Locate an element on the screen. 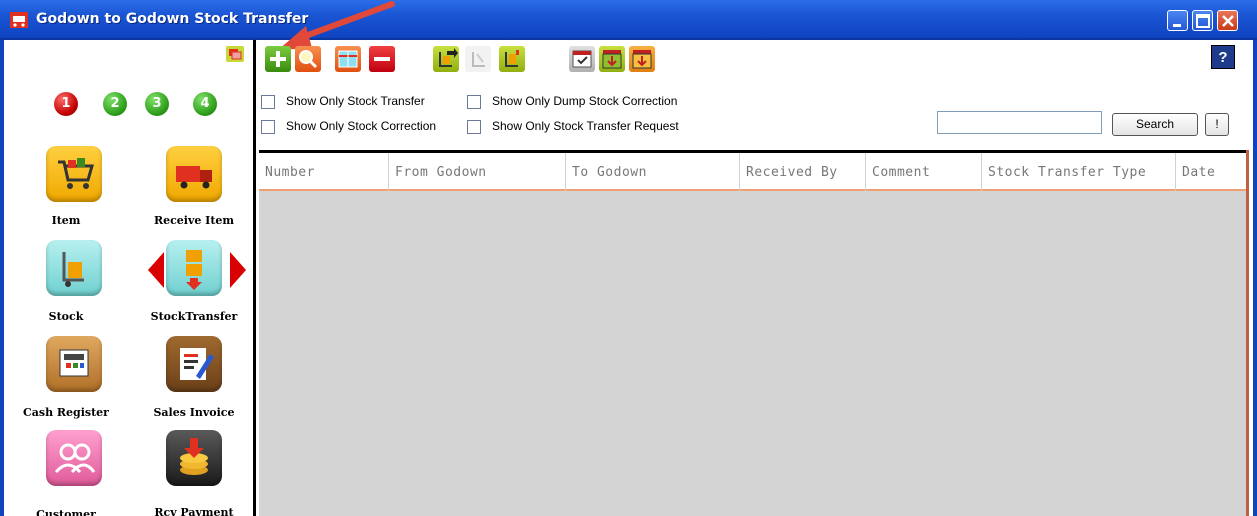 The height and width of the screenshot is (516, 1257). transfer-out-icon is located at coordinates (448, 57).